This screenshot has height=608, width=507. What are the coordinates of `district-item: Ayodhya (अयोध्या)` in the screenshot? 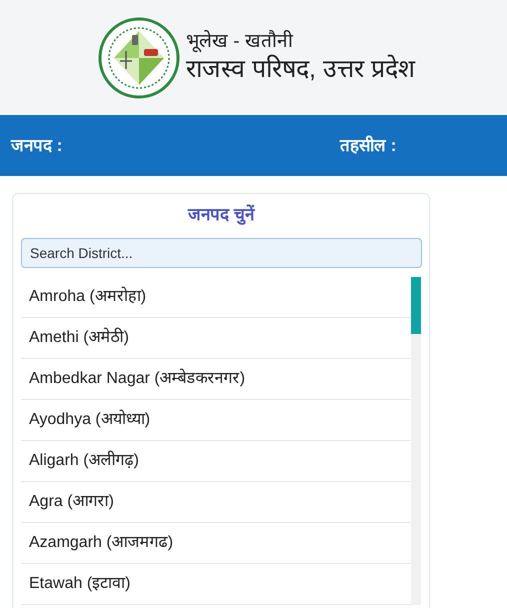 It's located at (216, 420).